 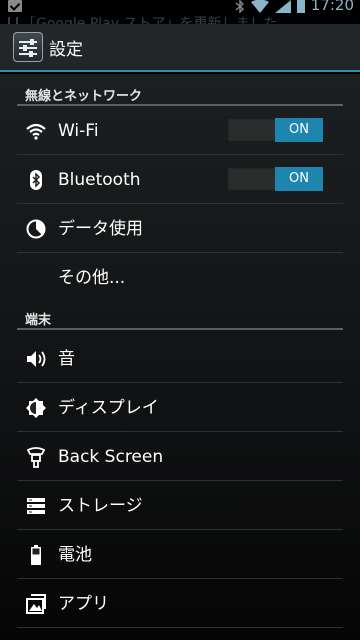 What do you see at coordinates (66, 49) in the screenshot?
I see `page-title: 設定` at bounding box center [66, 49].